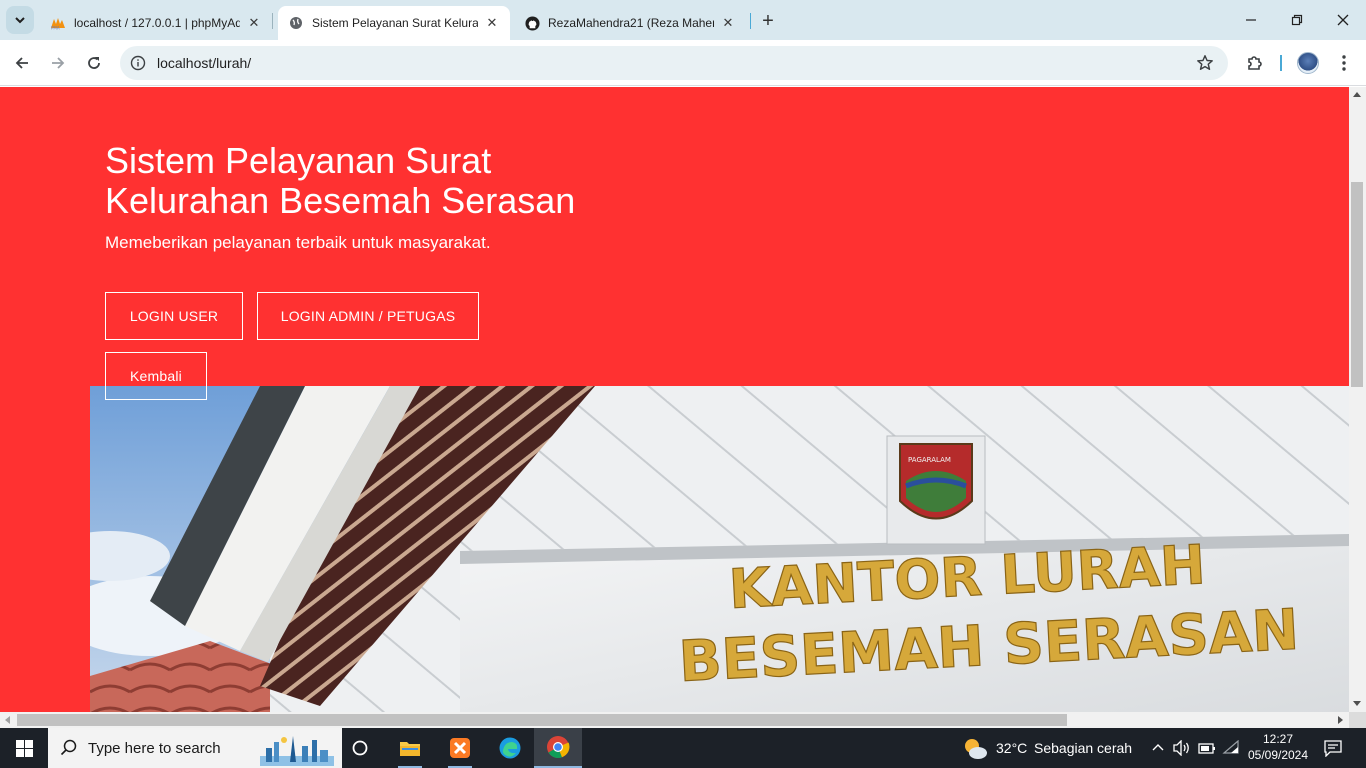 The width and height of the screenshot is (1366, 768). What do you see at coordinates (154, 748) in the screenshot?
I see `search-placeholder: Type here to search` at bounding box center [154, 748].